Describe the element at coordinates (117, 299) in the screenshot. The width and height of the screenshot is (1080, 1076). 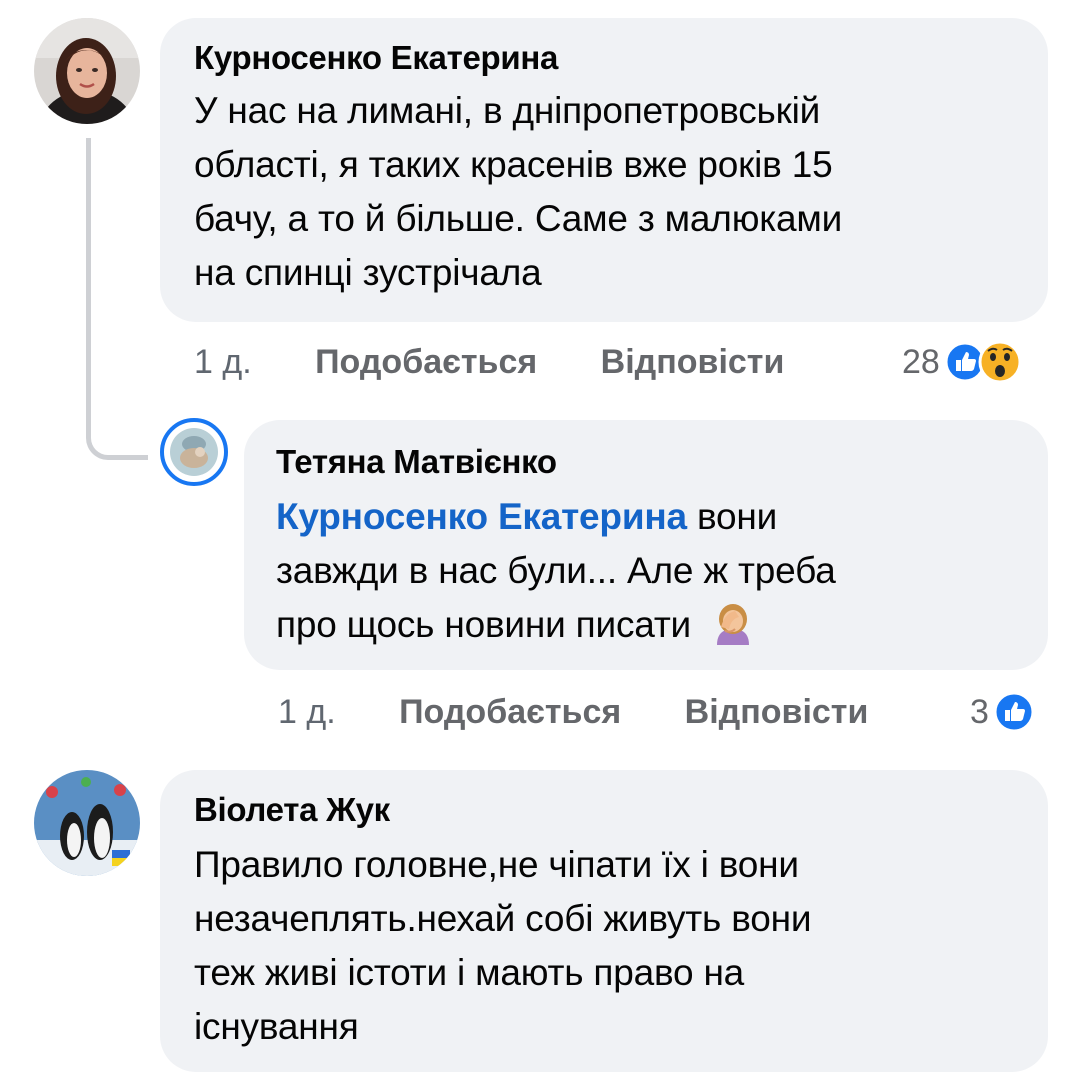
I see `thread-connector-line` at that location.